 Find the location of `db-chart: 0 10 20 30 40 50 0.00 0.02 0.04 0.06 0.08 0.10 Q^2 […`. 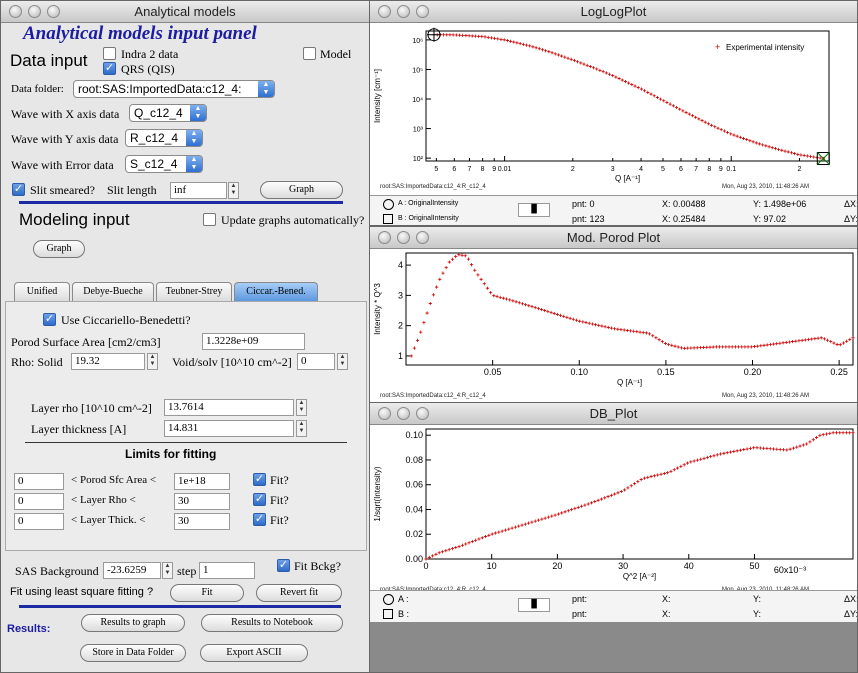

db-chart: 0 10 20 30 40 50 0.00 0.02 0.04 0.06 0.08 0.10 Q^2 [… is located at coordinates (614, 505).